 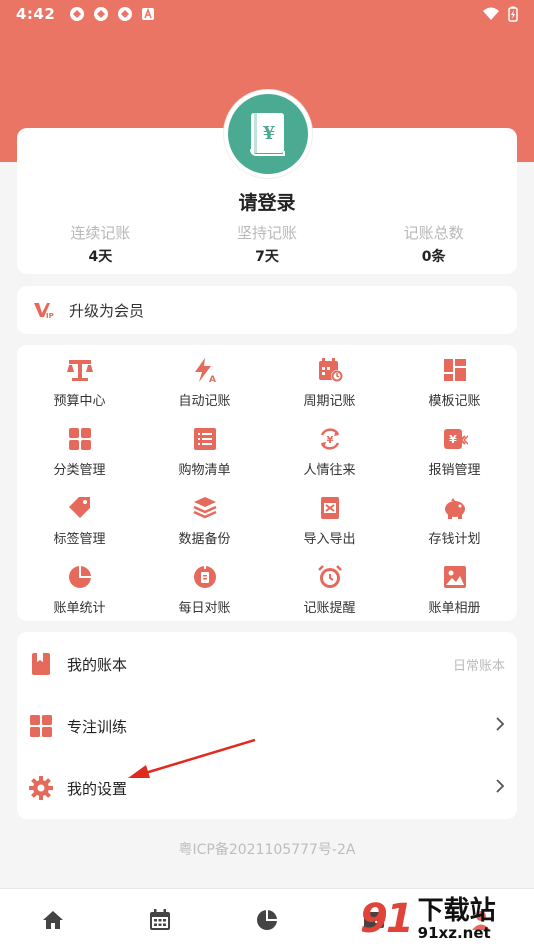 What do you see at coordinates (50, 315) in the screenshot?
I see `svg-text: IP` at bounding box center [50, 315].